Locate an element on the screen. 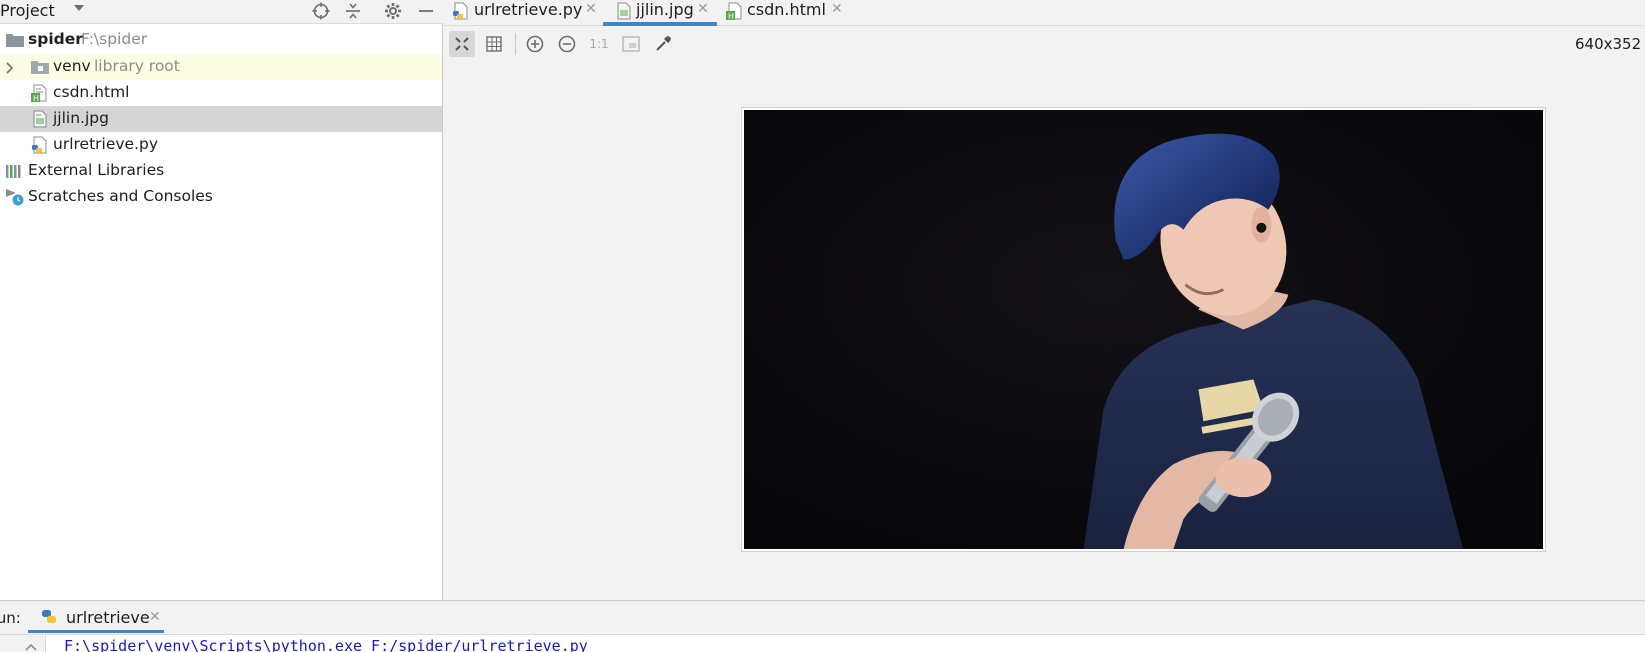 Image resolution: width=1645 pixels, height=652 pixels. run-label: Run: is located at coordinates (10, 618).